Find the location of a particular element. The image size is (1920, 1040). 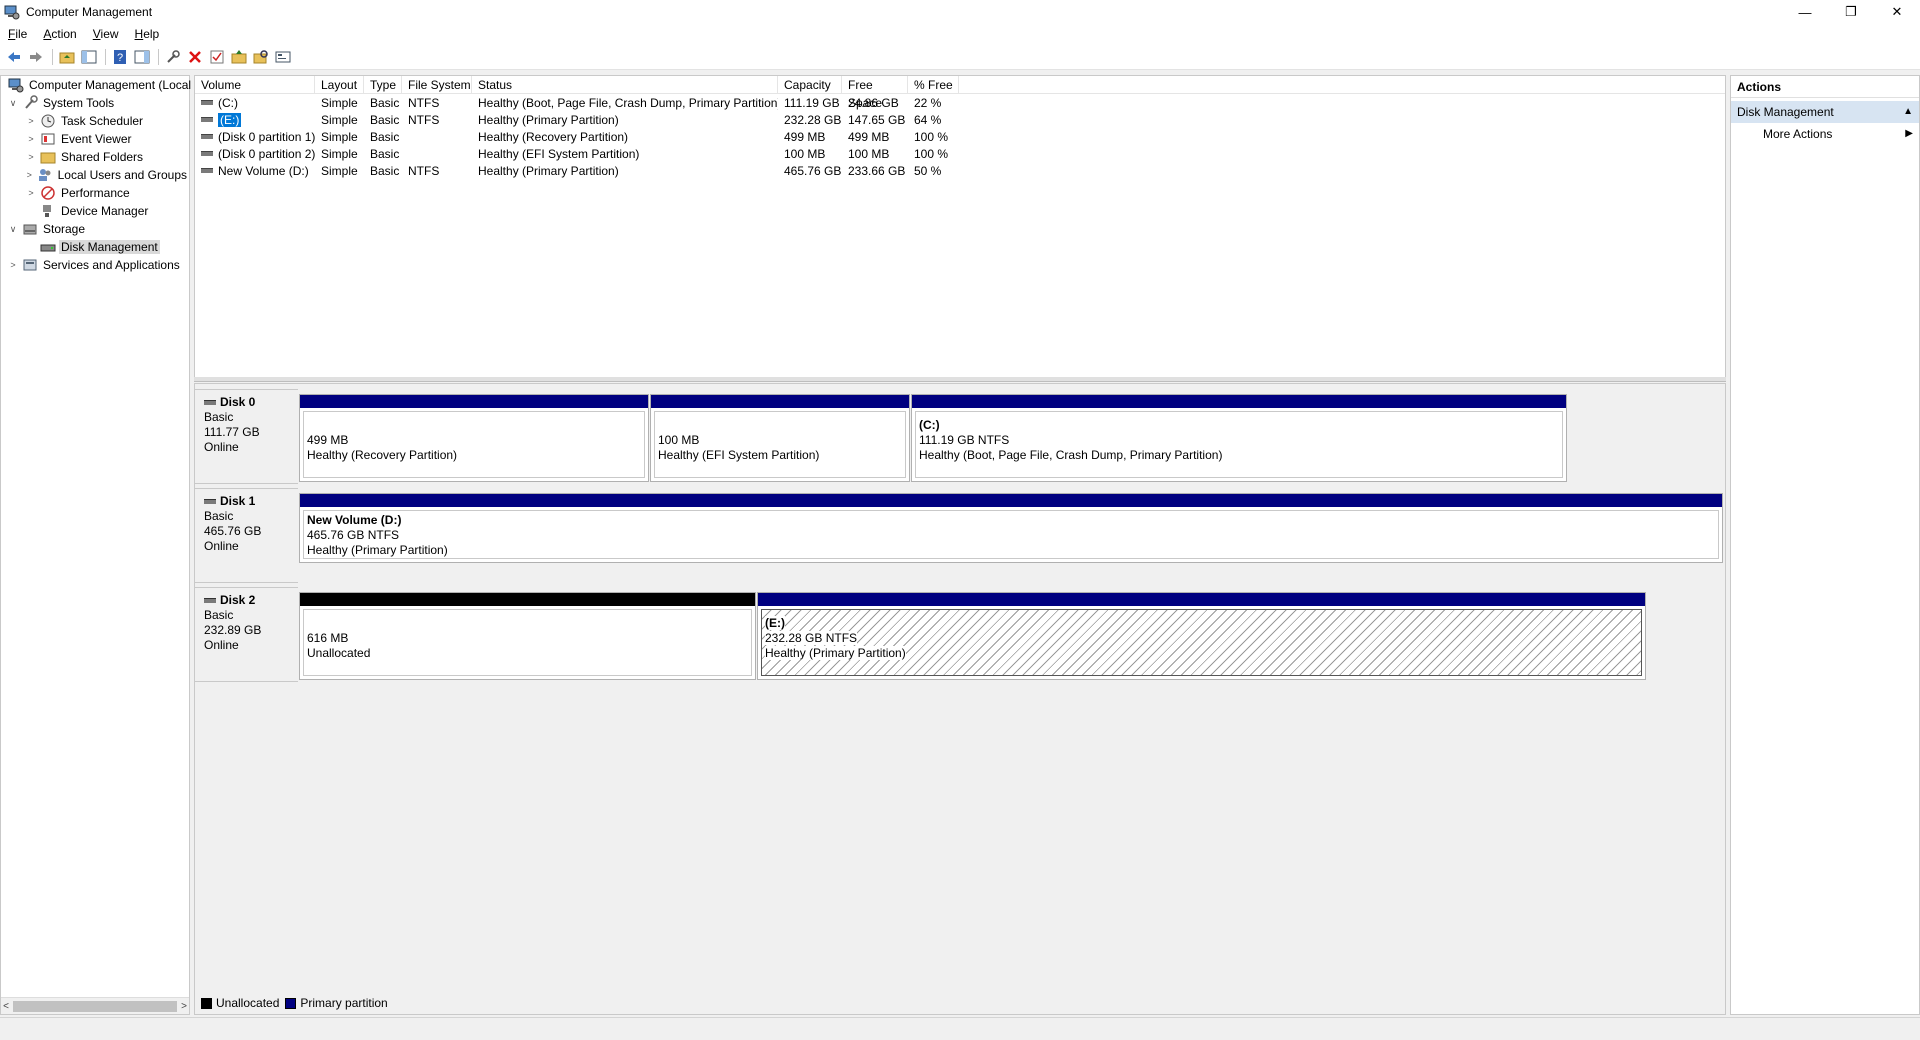

folder-search-icon is located at coordinates (260, 56).